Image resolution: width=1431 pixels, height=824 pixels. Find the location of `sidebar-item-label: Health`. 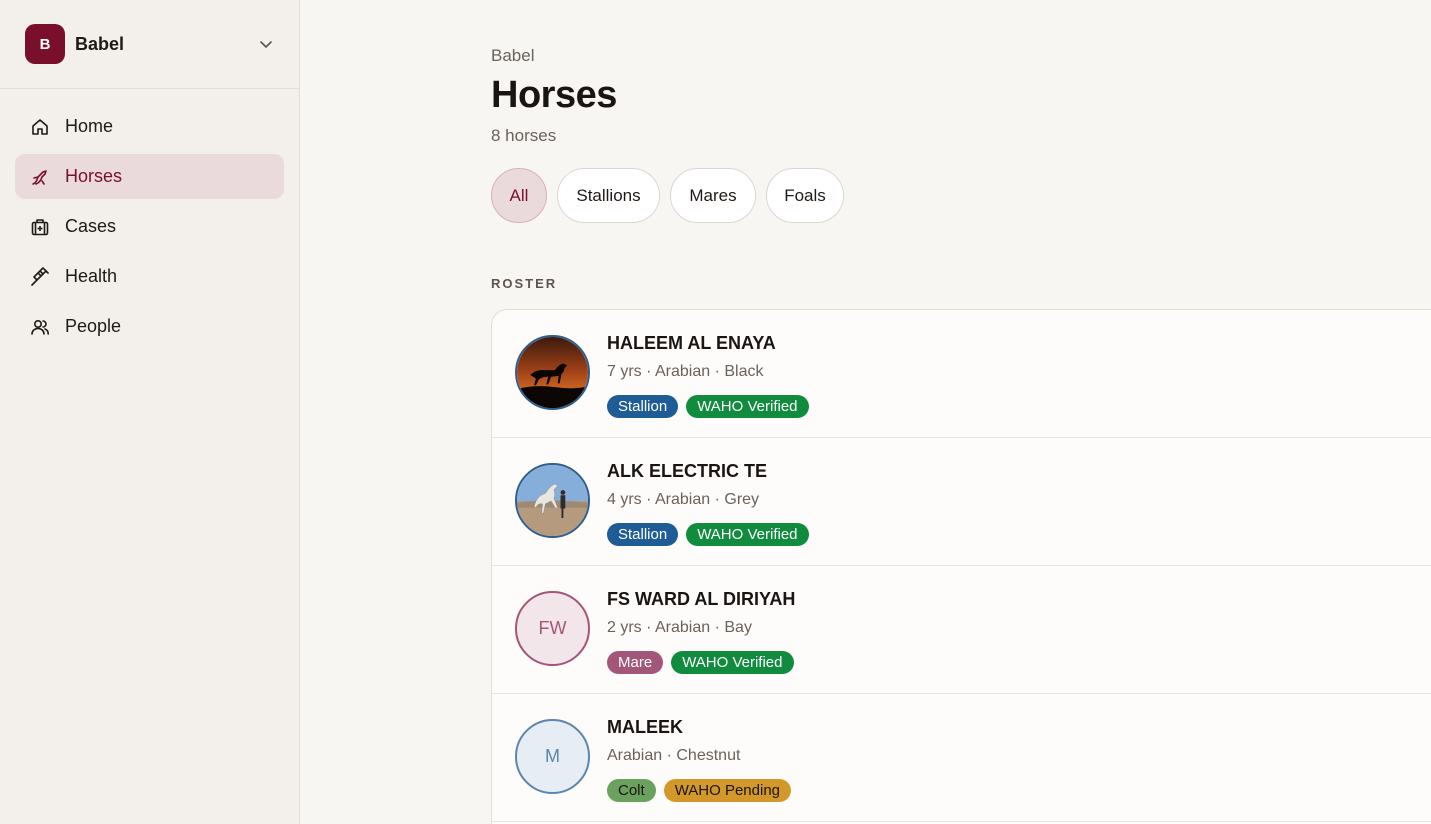

sidebar-item-label: Health is located at coordinates (91, 276).